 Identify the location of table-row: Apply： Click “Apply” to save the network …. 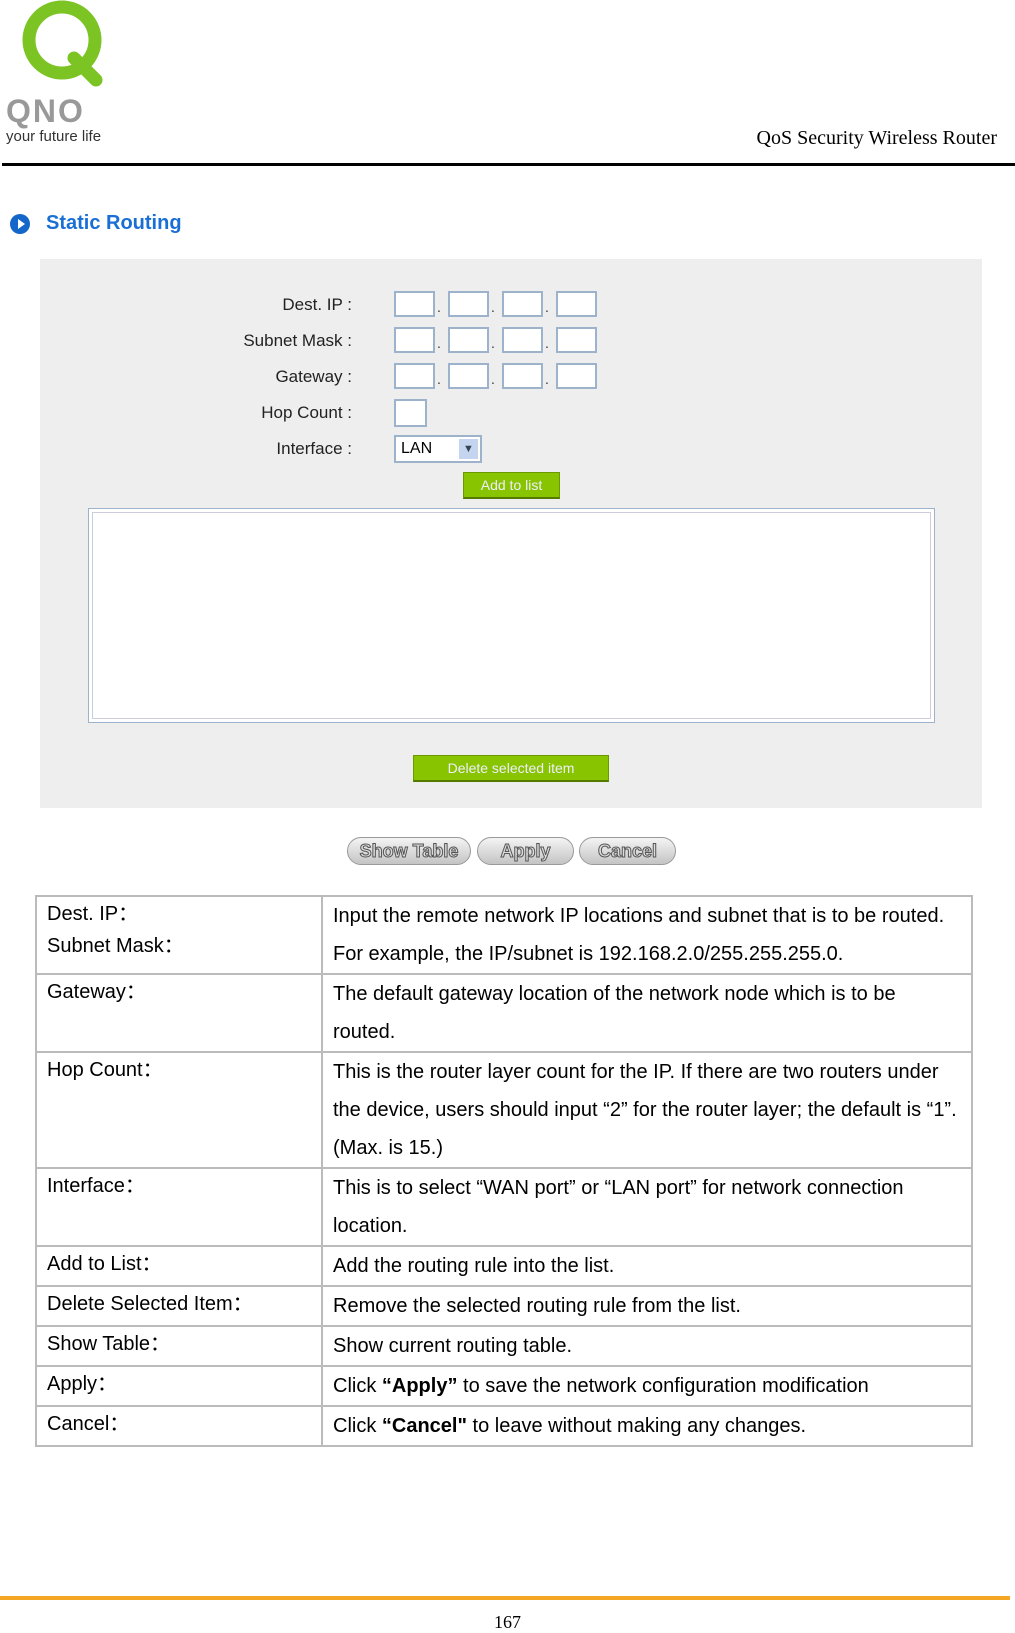
(504, 1386).